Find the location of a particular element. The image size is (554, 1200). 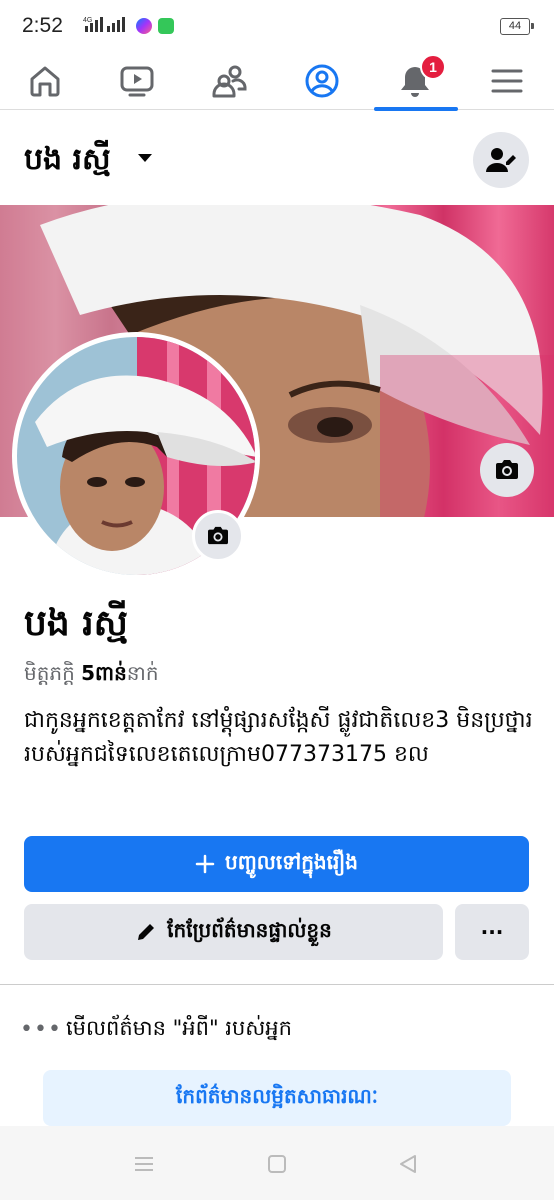

system-navigation-bar is located at coordinates (277, 1163).